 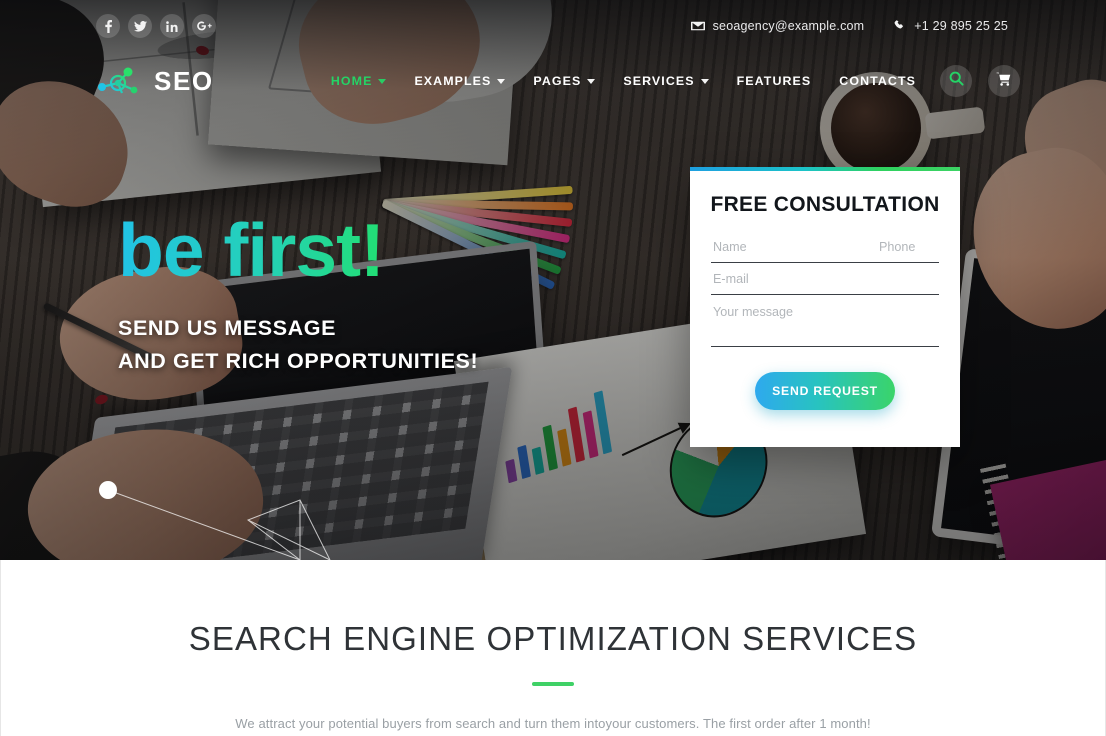 I want to click on email-input, so click(x=825, y=278).